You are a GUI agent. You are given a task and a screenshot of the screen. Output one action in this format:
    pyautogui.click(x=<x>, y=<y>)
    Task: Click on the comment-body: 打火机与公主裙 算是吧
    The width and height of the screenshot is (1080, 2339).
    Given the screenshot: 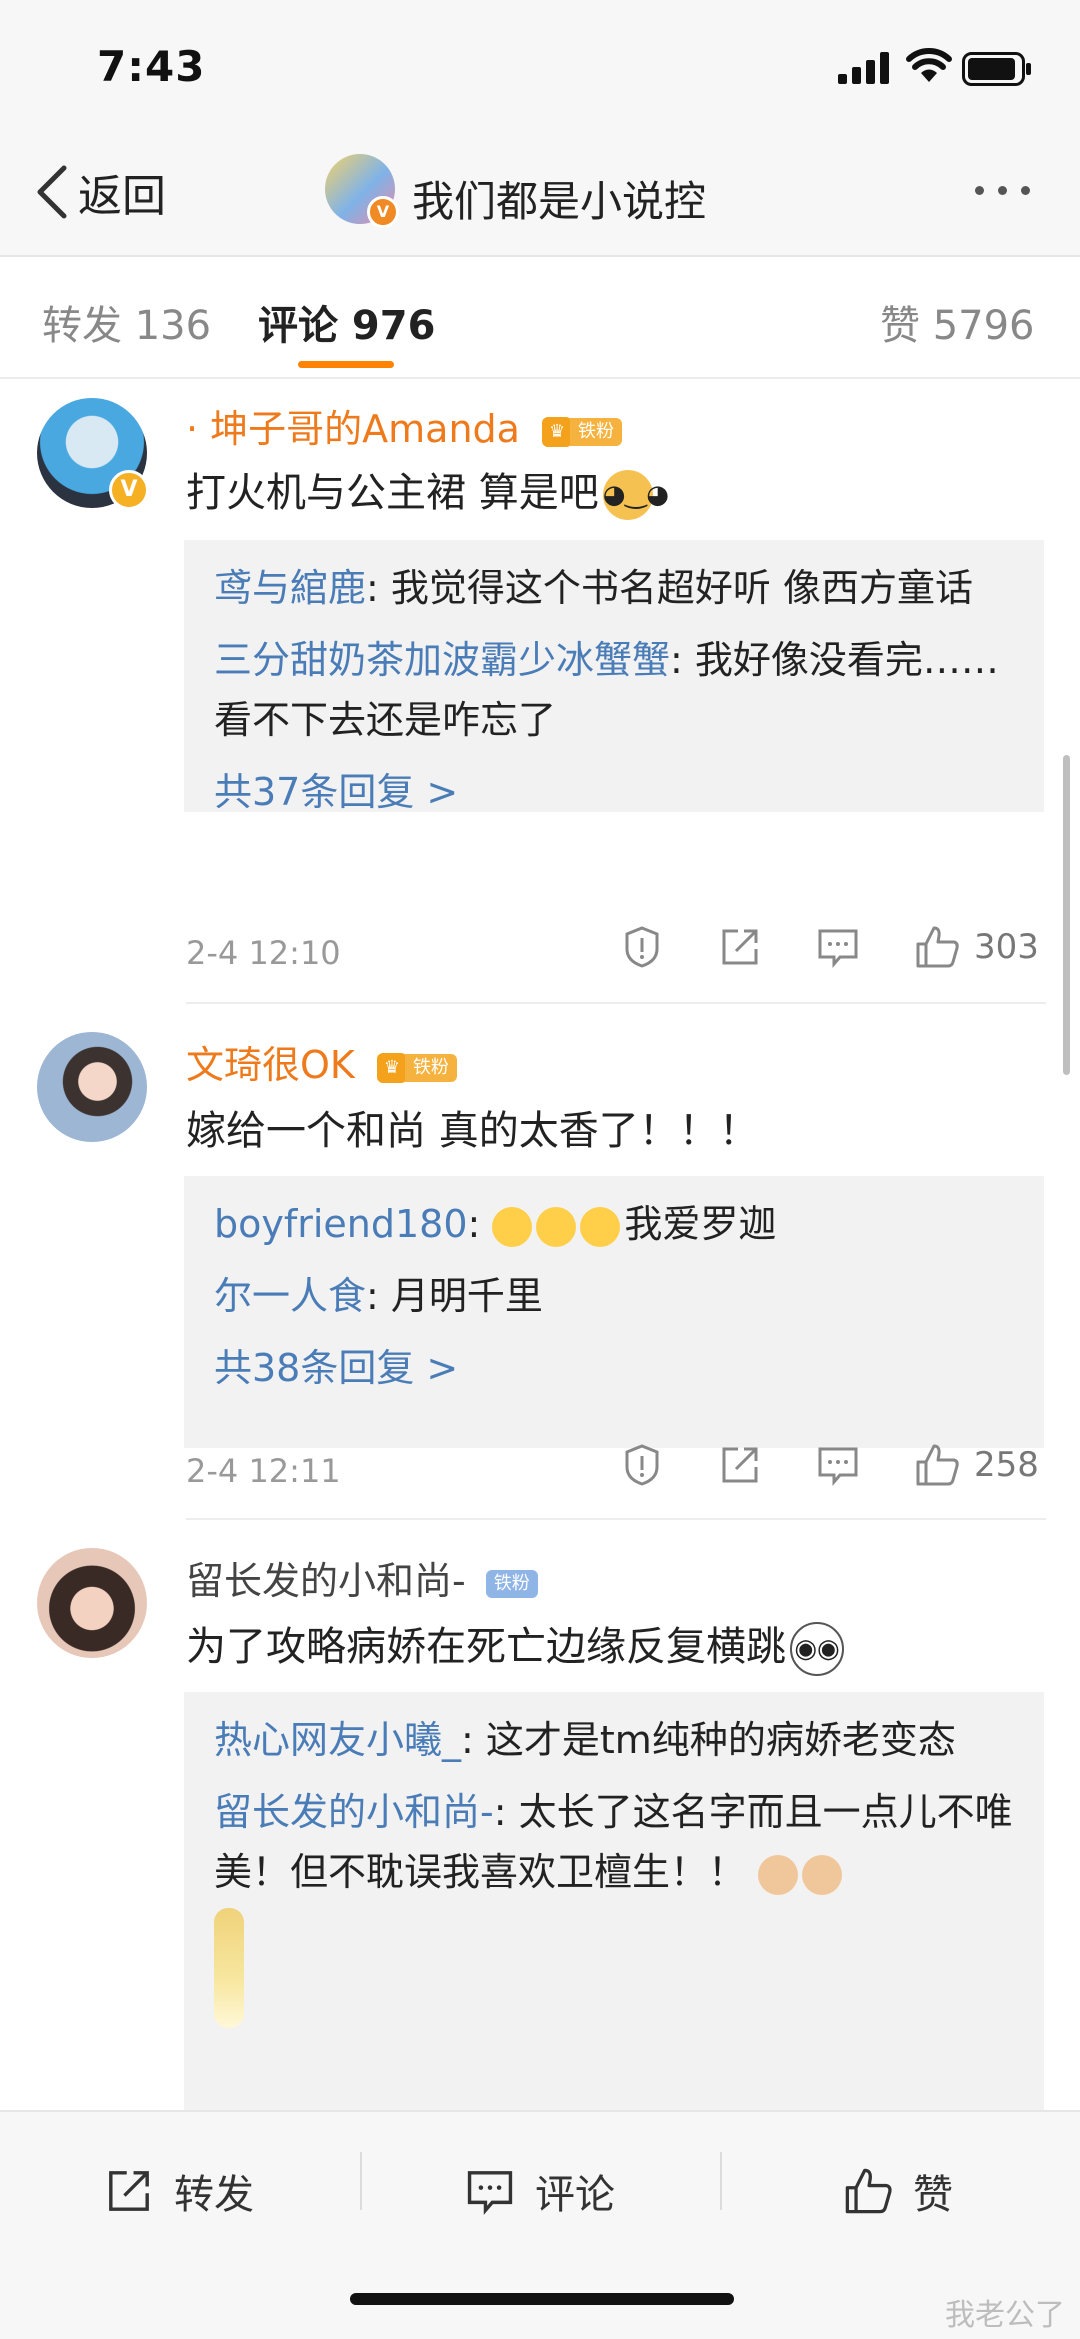 What is the action you would take?
    pyautogui.click(x=392, y=493)
    